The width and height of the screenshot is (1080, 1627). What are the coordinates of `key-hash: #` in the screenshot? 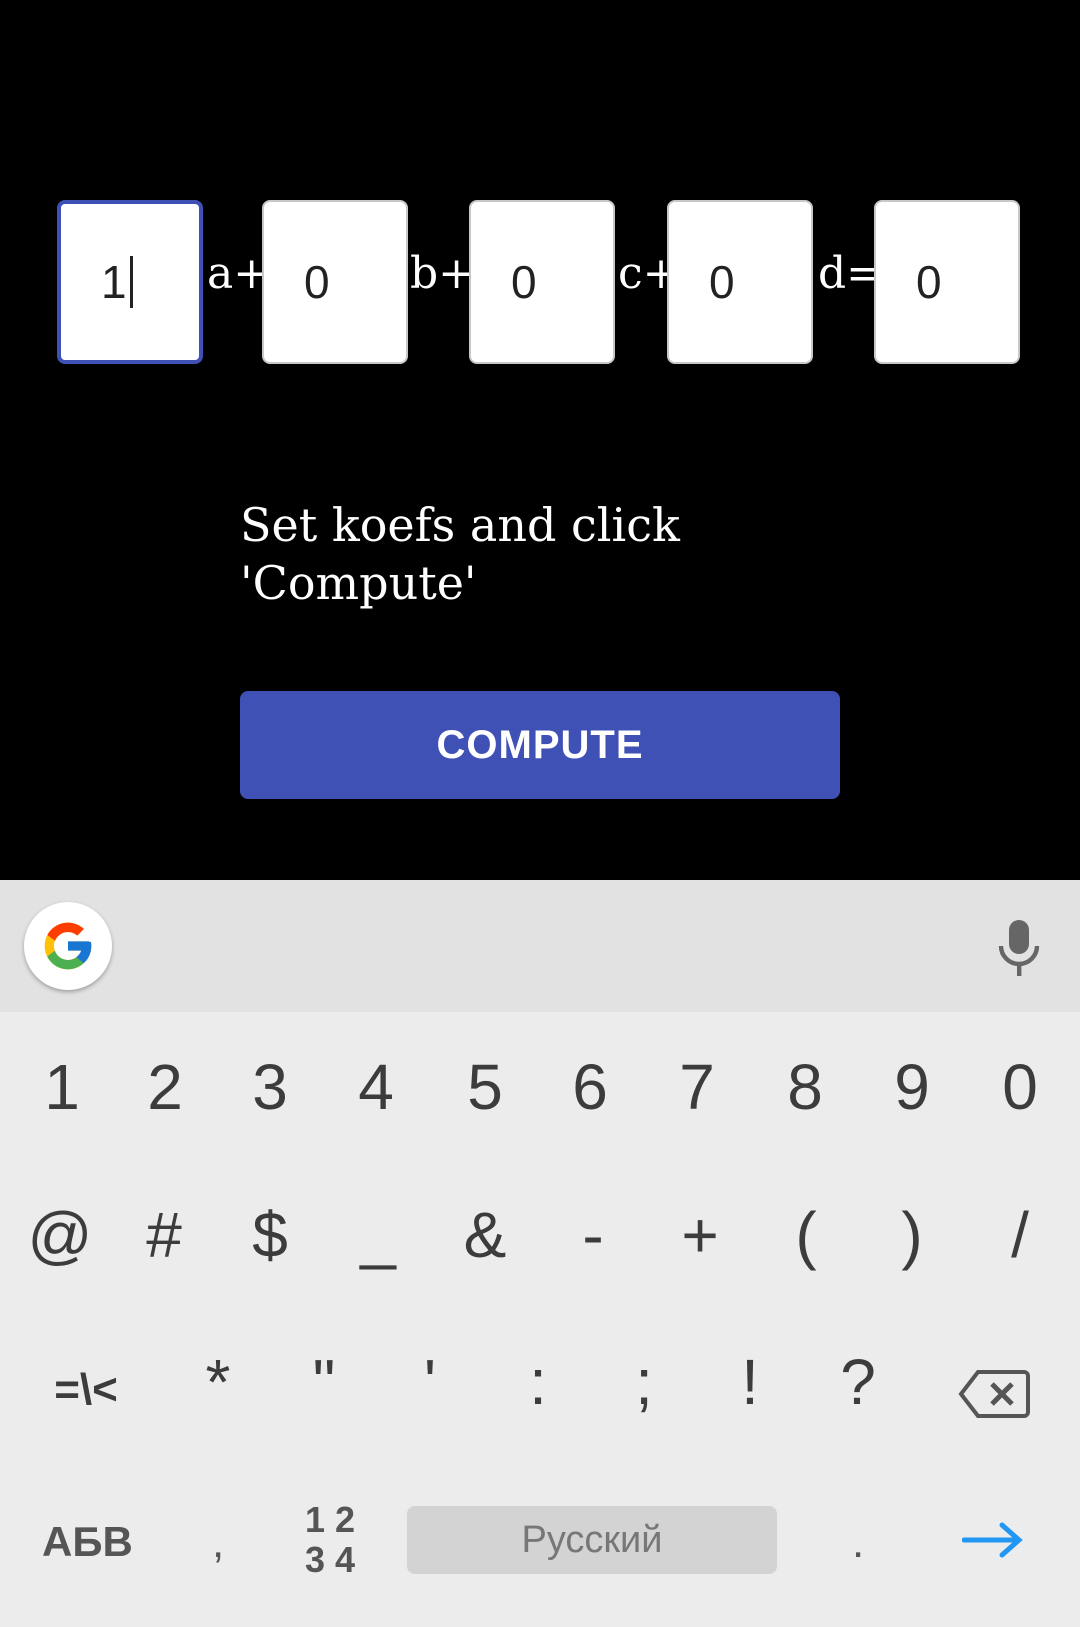 It's located at (164, 1235).